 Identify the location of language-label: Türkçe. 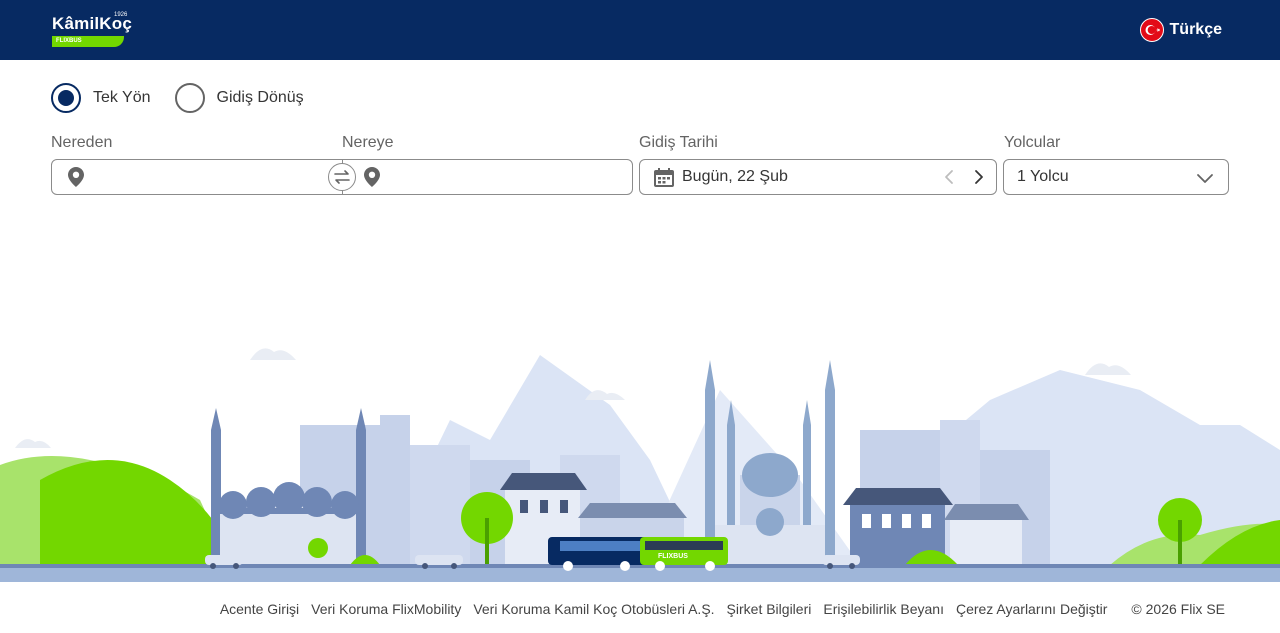
(1195, 29).